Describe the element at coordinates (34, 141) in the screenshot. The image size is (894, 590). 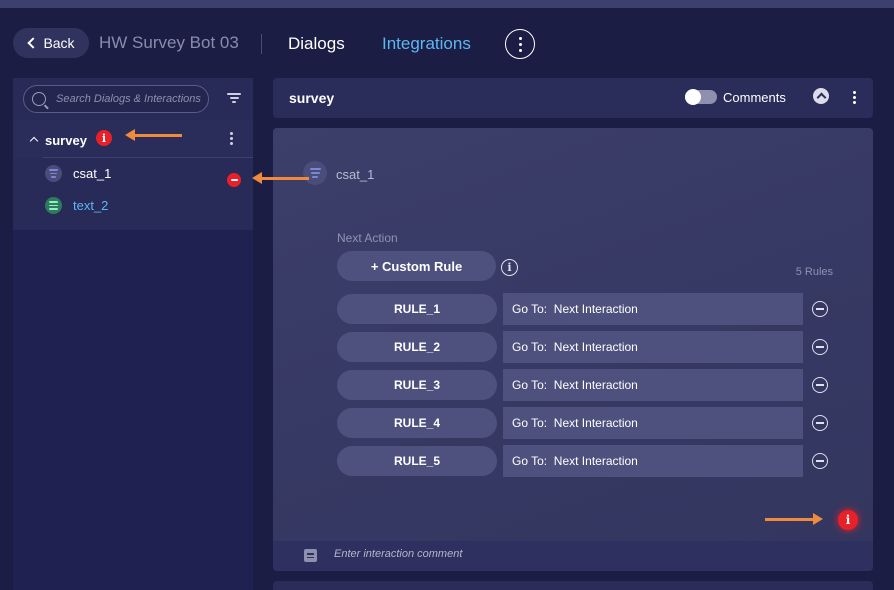
I see `chevron-up-icon` at that location.